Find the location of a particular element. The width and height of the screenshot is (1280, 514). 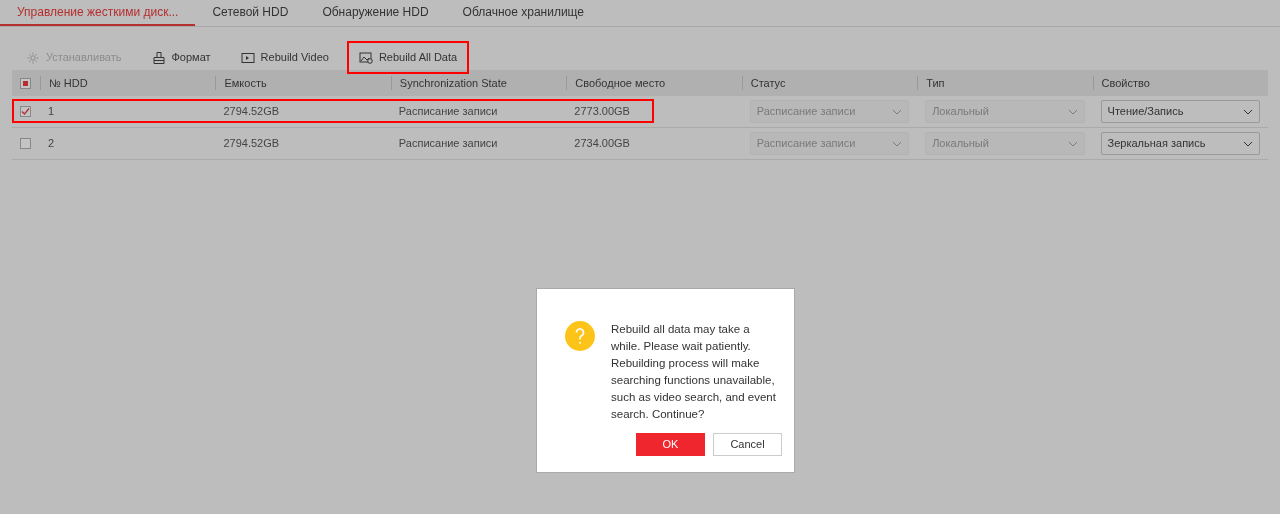

column-header: Статус is located at coordinates (829, 83).